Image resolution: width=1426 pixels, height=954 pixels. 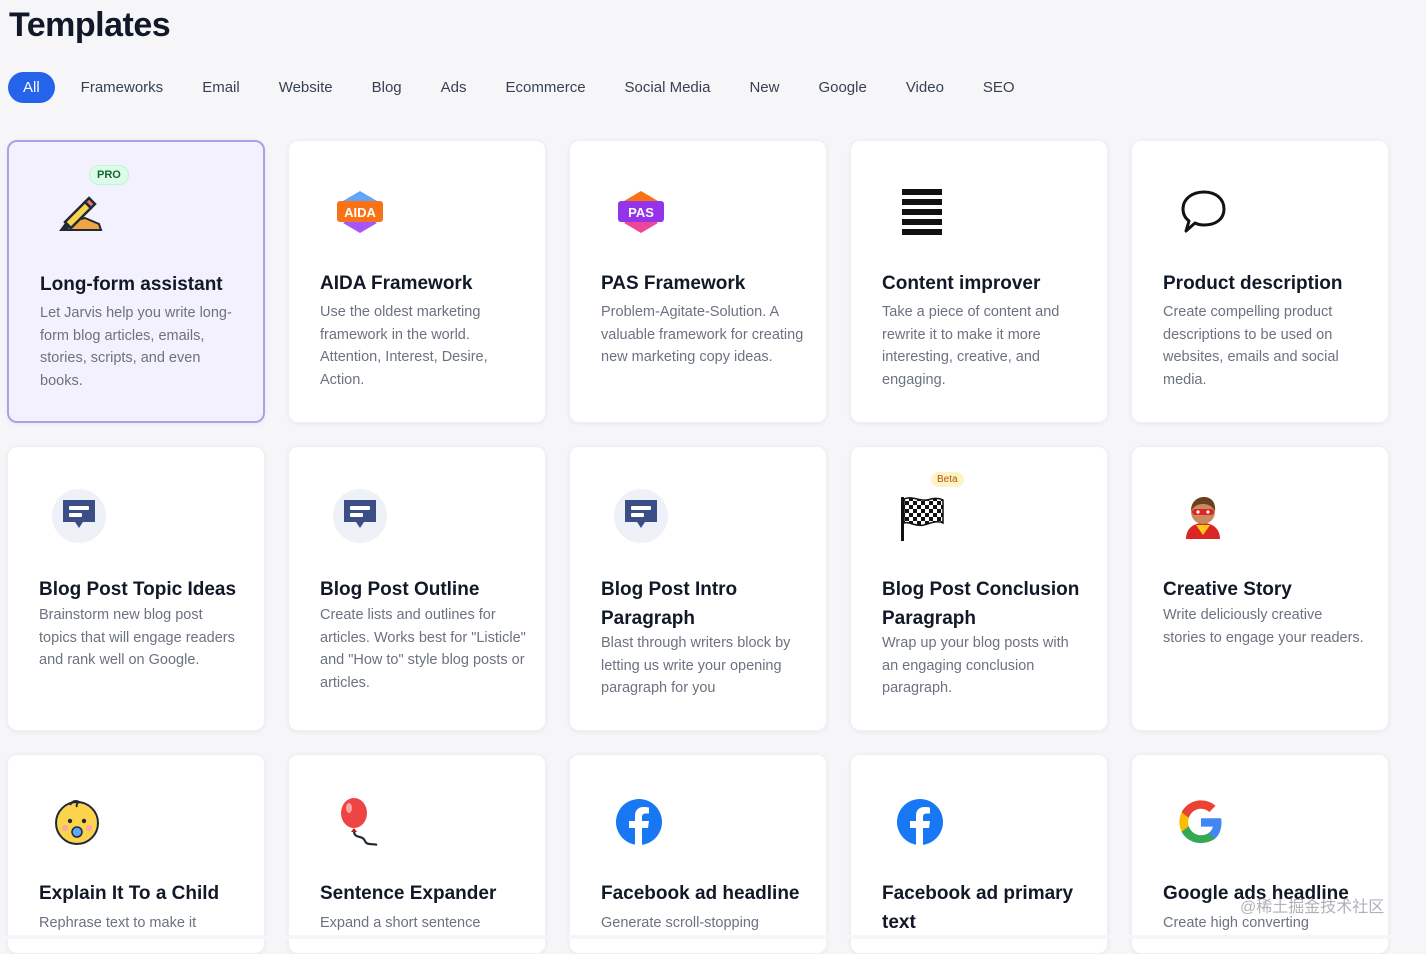 What do you see at coordinates (700, 893) in the screenshot?
I see `card-title: Facebook ad headline` at bounding box center [700, 893].